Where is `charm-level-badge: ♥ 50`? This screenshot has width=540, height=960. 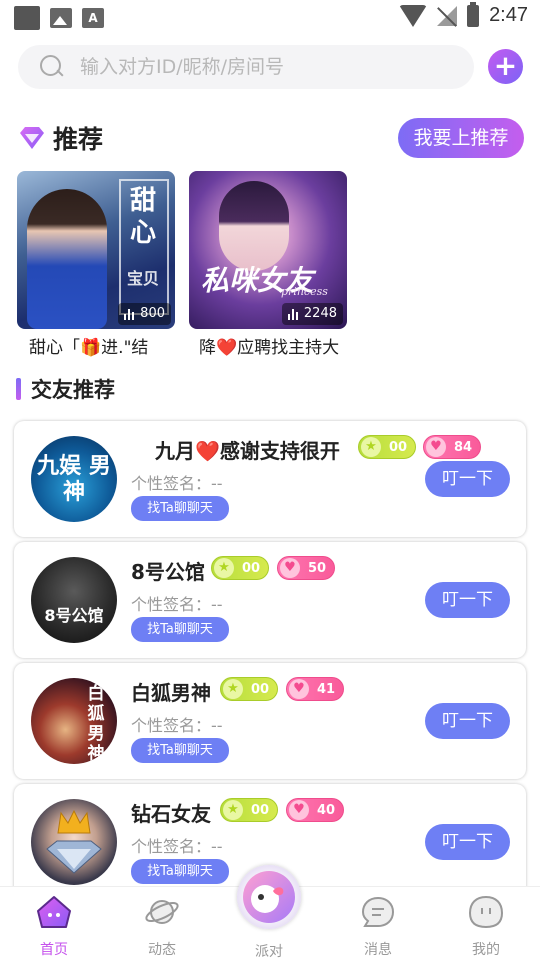 charm-level-badge: ♥ 50 is located at coordinates (306, 568).